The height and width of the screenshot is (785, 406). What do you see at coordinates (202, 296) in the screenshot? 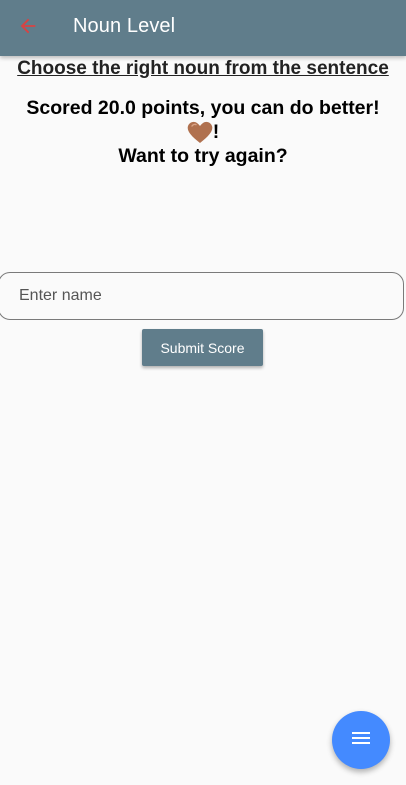
I see `name-input` at bounding box center [202, 296].